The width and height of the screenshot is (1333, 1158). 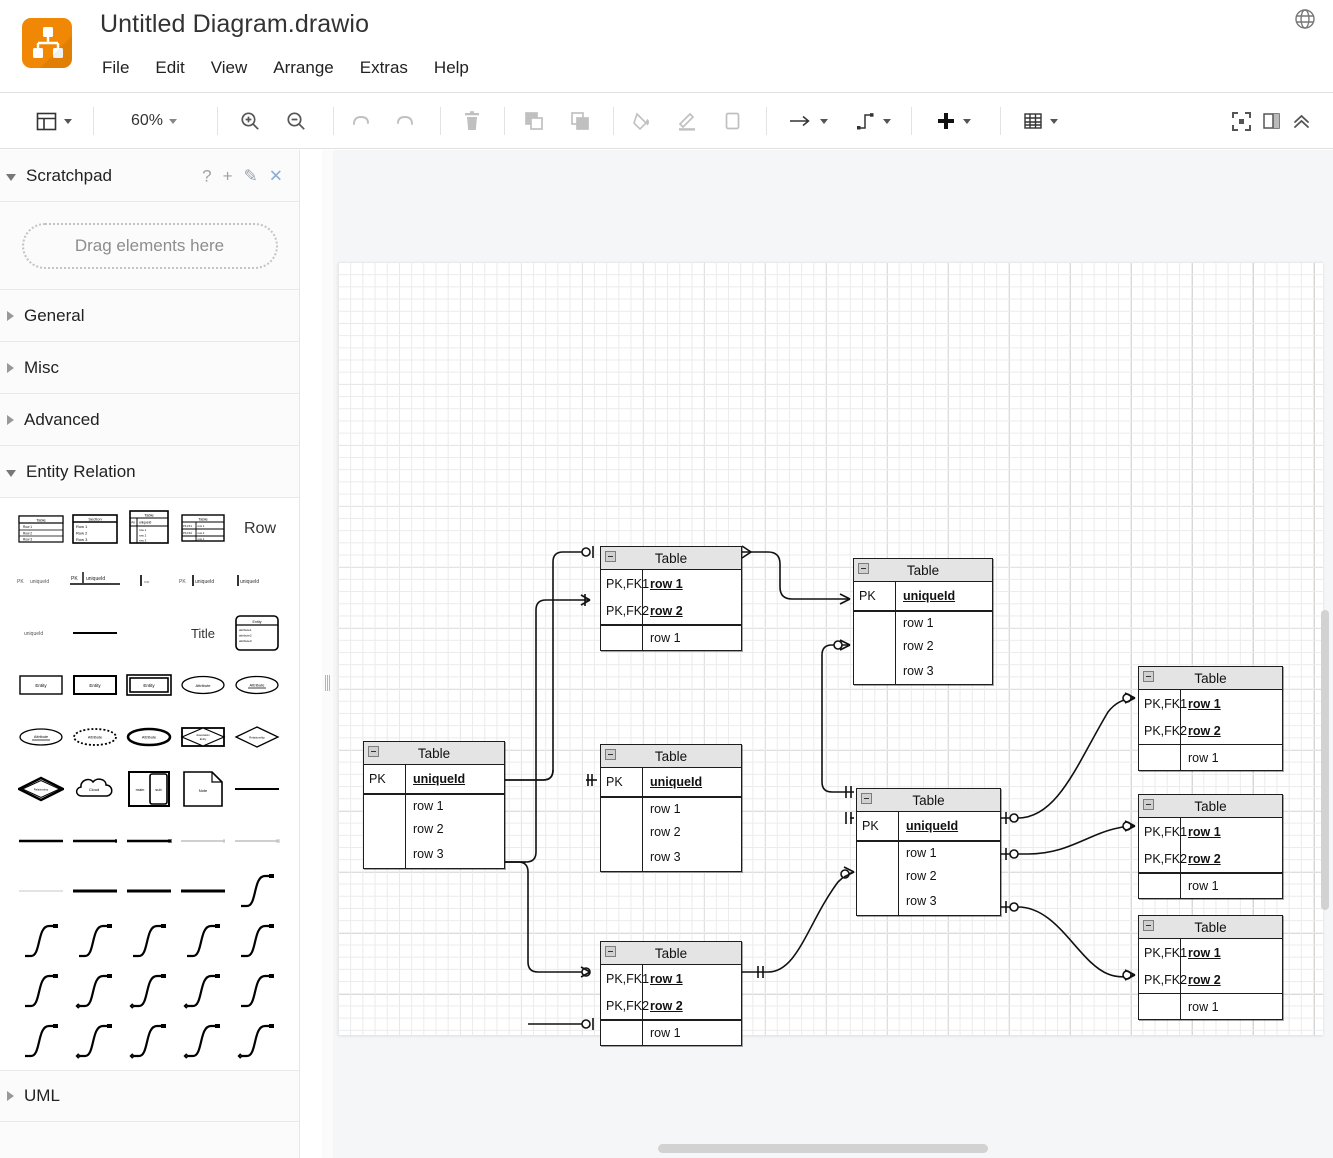 I want to click on splitter-grip, so click(x=327, y=683).